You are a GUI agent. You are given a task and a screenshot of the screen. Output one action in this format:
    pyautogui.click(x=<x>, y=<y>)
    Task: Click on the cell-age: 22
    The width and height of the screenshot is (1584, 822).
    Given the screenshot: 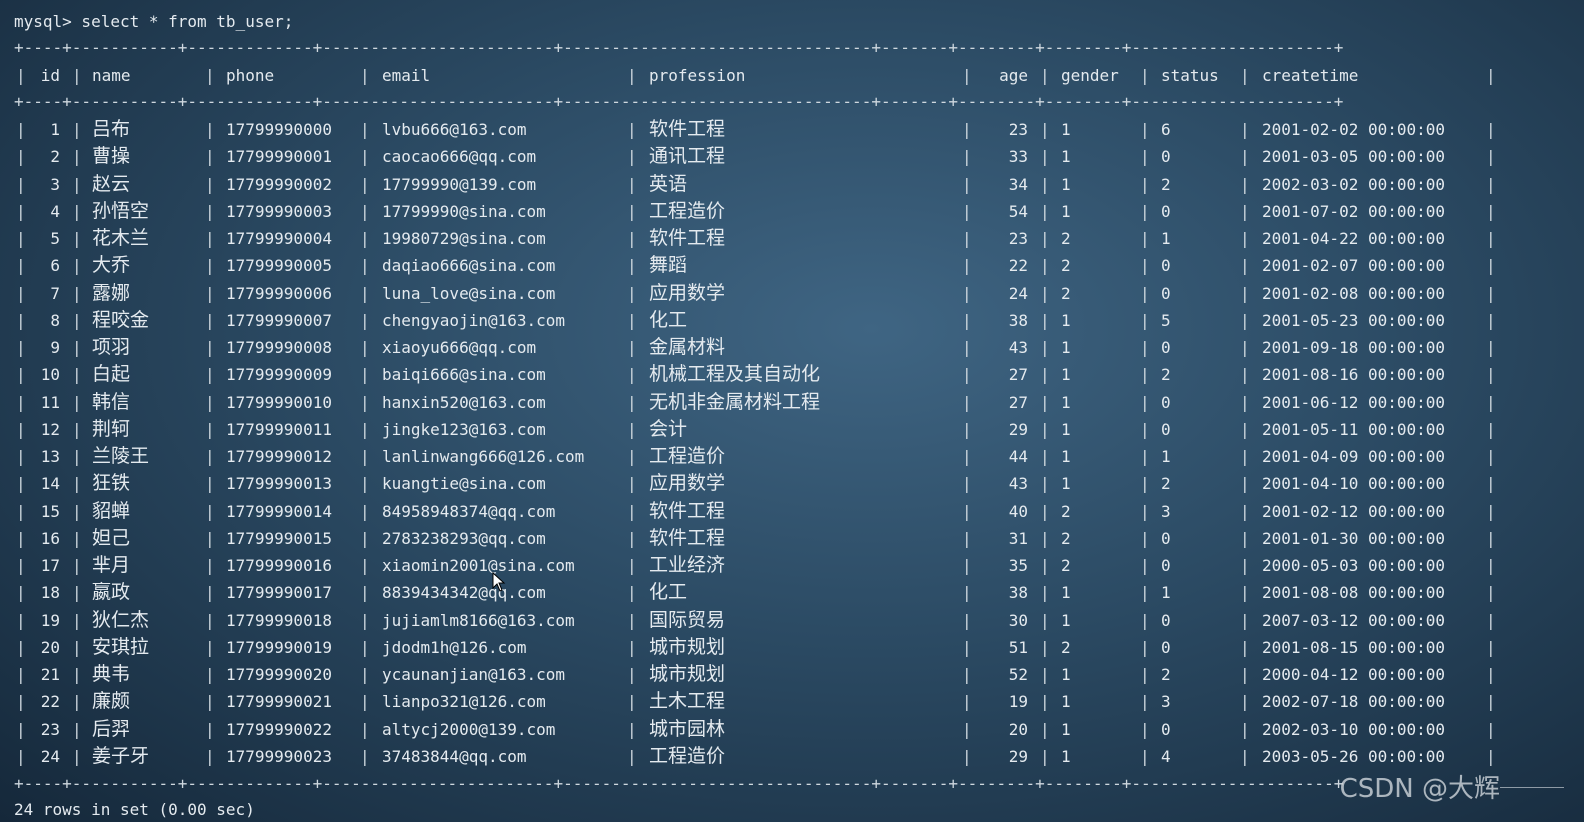 What is the action you would take?
    pyautogui.click(x=1018, y=265)
    